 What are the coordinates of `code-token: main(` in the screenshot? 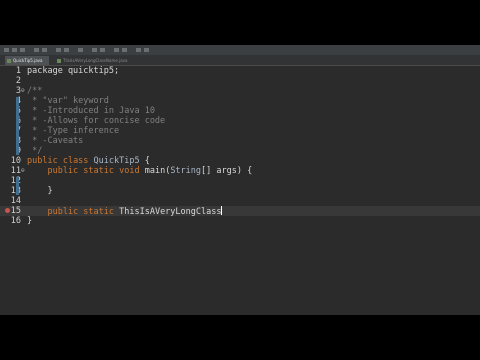 It's located at (157, 171).